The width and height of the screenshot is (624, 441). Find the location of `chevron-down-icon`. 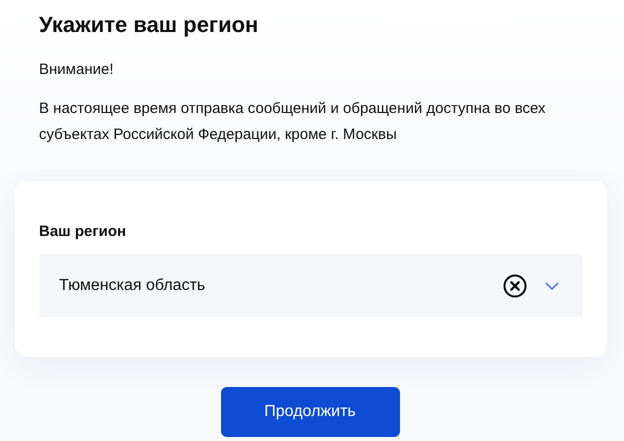

chevron-down-icon is located at coordinates (552, 286).